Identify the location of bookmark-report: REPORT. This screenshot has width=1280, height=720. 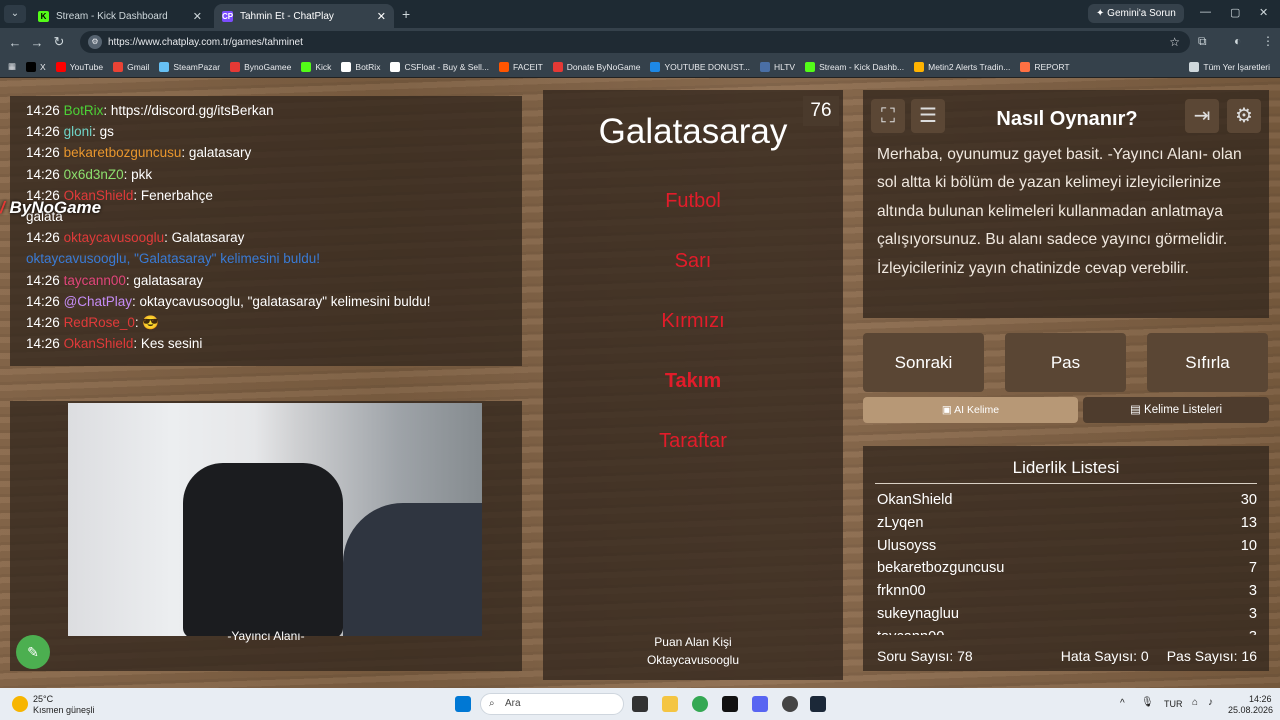
(1045, 66).